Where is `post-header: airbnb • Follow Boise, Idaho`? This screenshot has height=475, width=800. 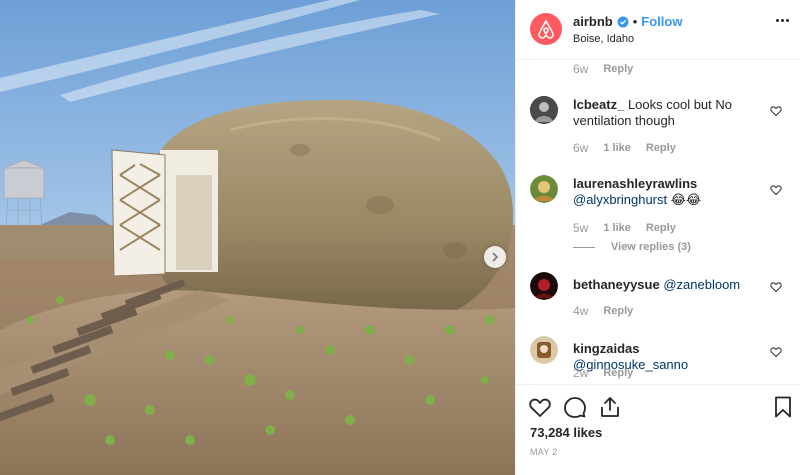
post-header: airbnb • Follow Boise, Idaho is located at coordinates (658, 30).